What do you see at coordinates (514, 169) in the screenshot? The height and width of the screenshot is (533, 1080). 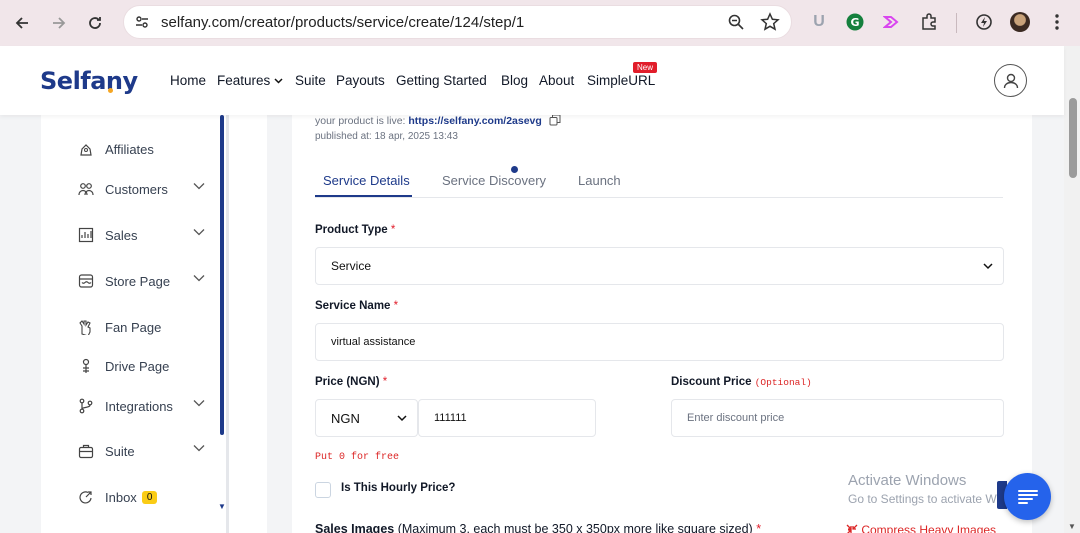 I see `tab-notification-dot` at bounding box center [514, 169].